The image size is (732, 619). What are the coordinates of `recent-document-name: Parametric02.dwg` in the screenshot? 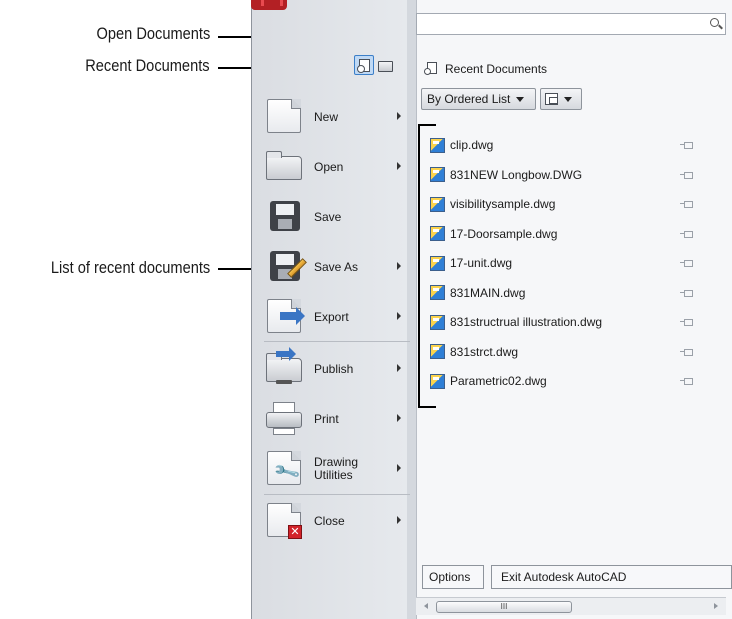 It's located at (498, 381).